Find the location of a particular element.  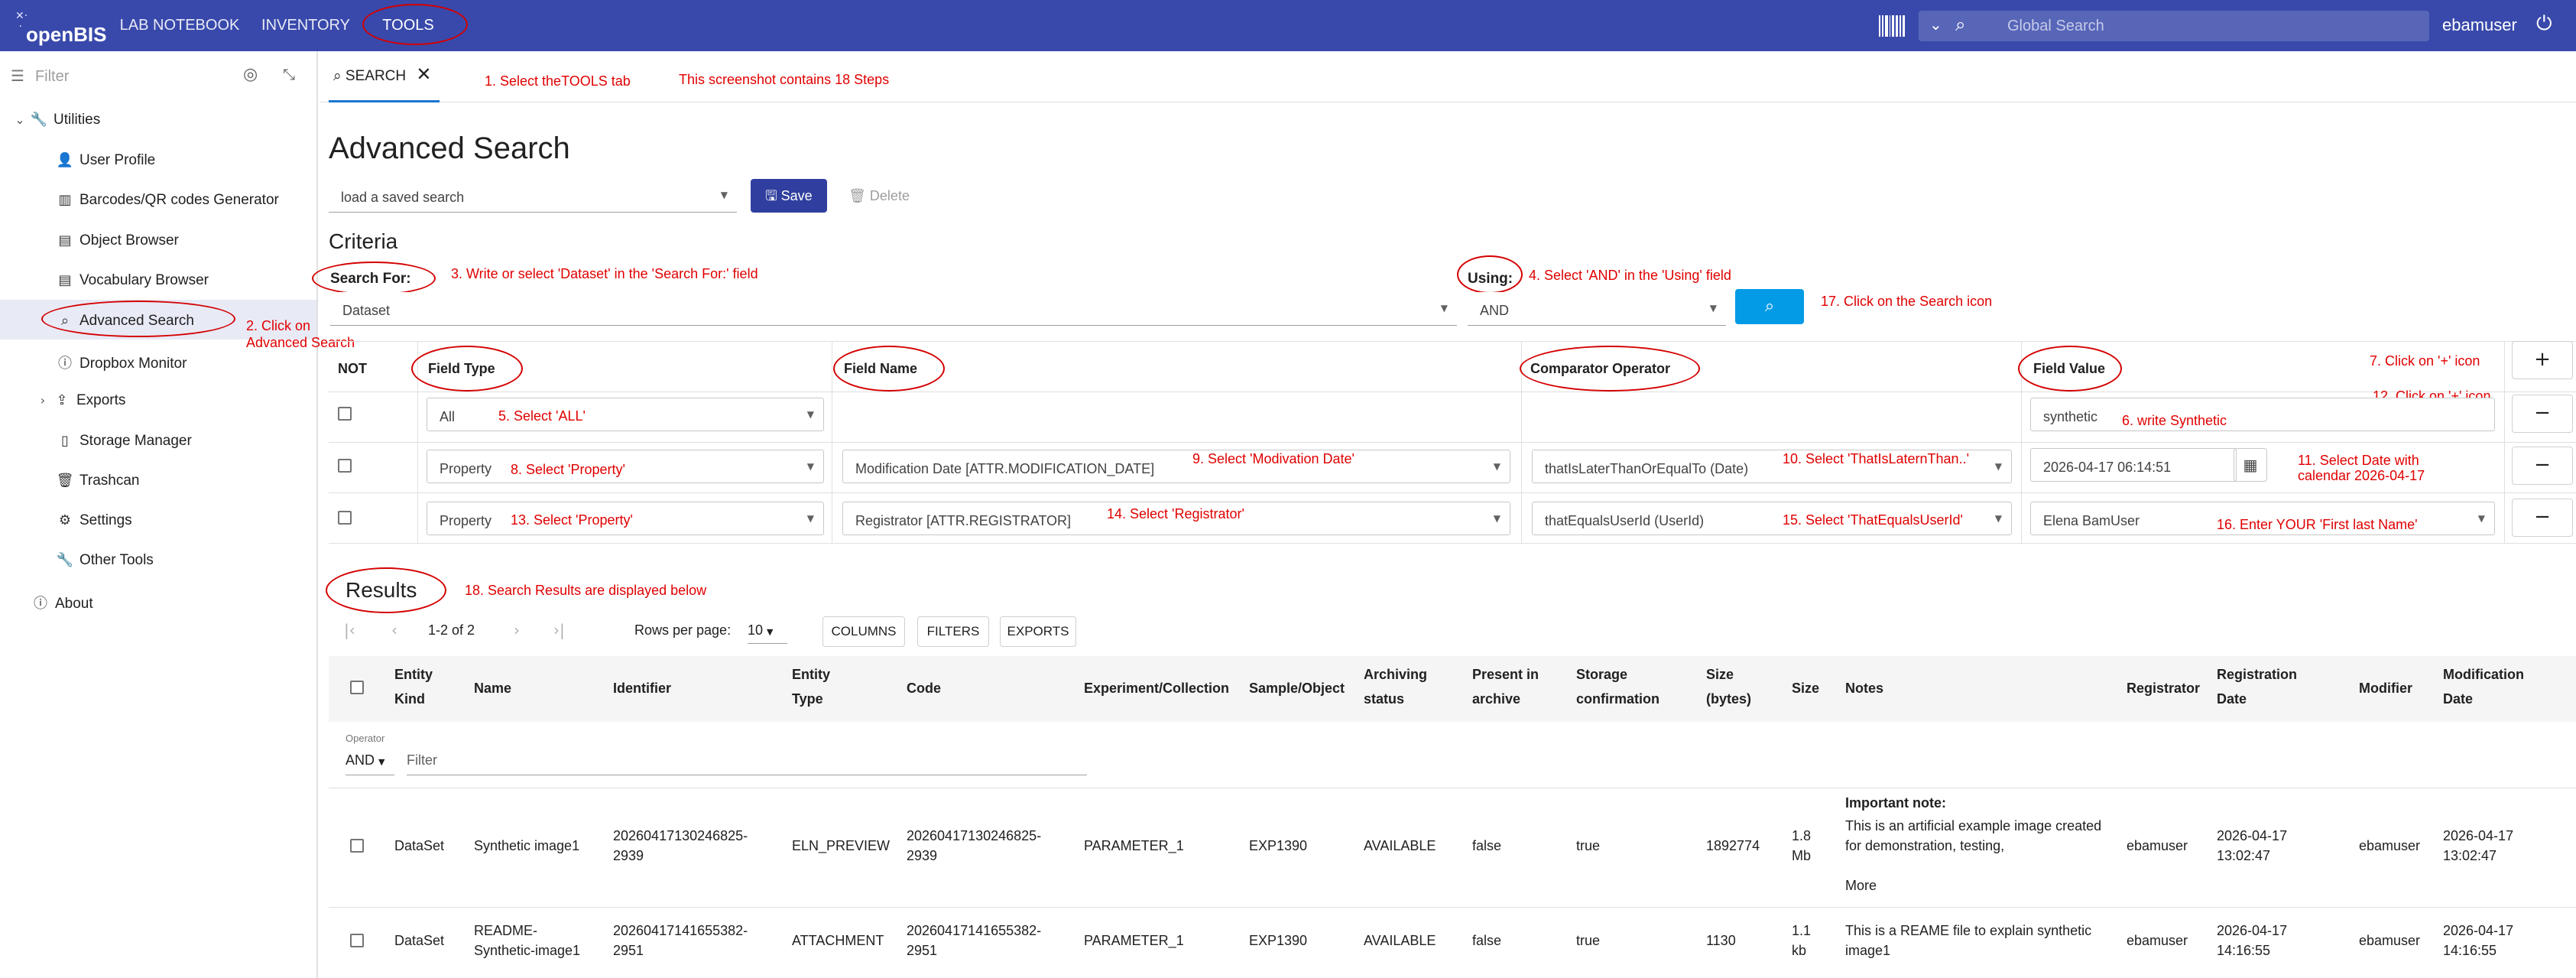

notes-more-link: More is located at coordinates (1861, 885).